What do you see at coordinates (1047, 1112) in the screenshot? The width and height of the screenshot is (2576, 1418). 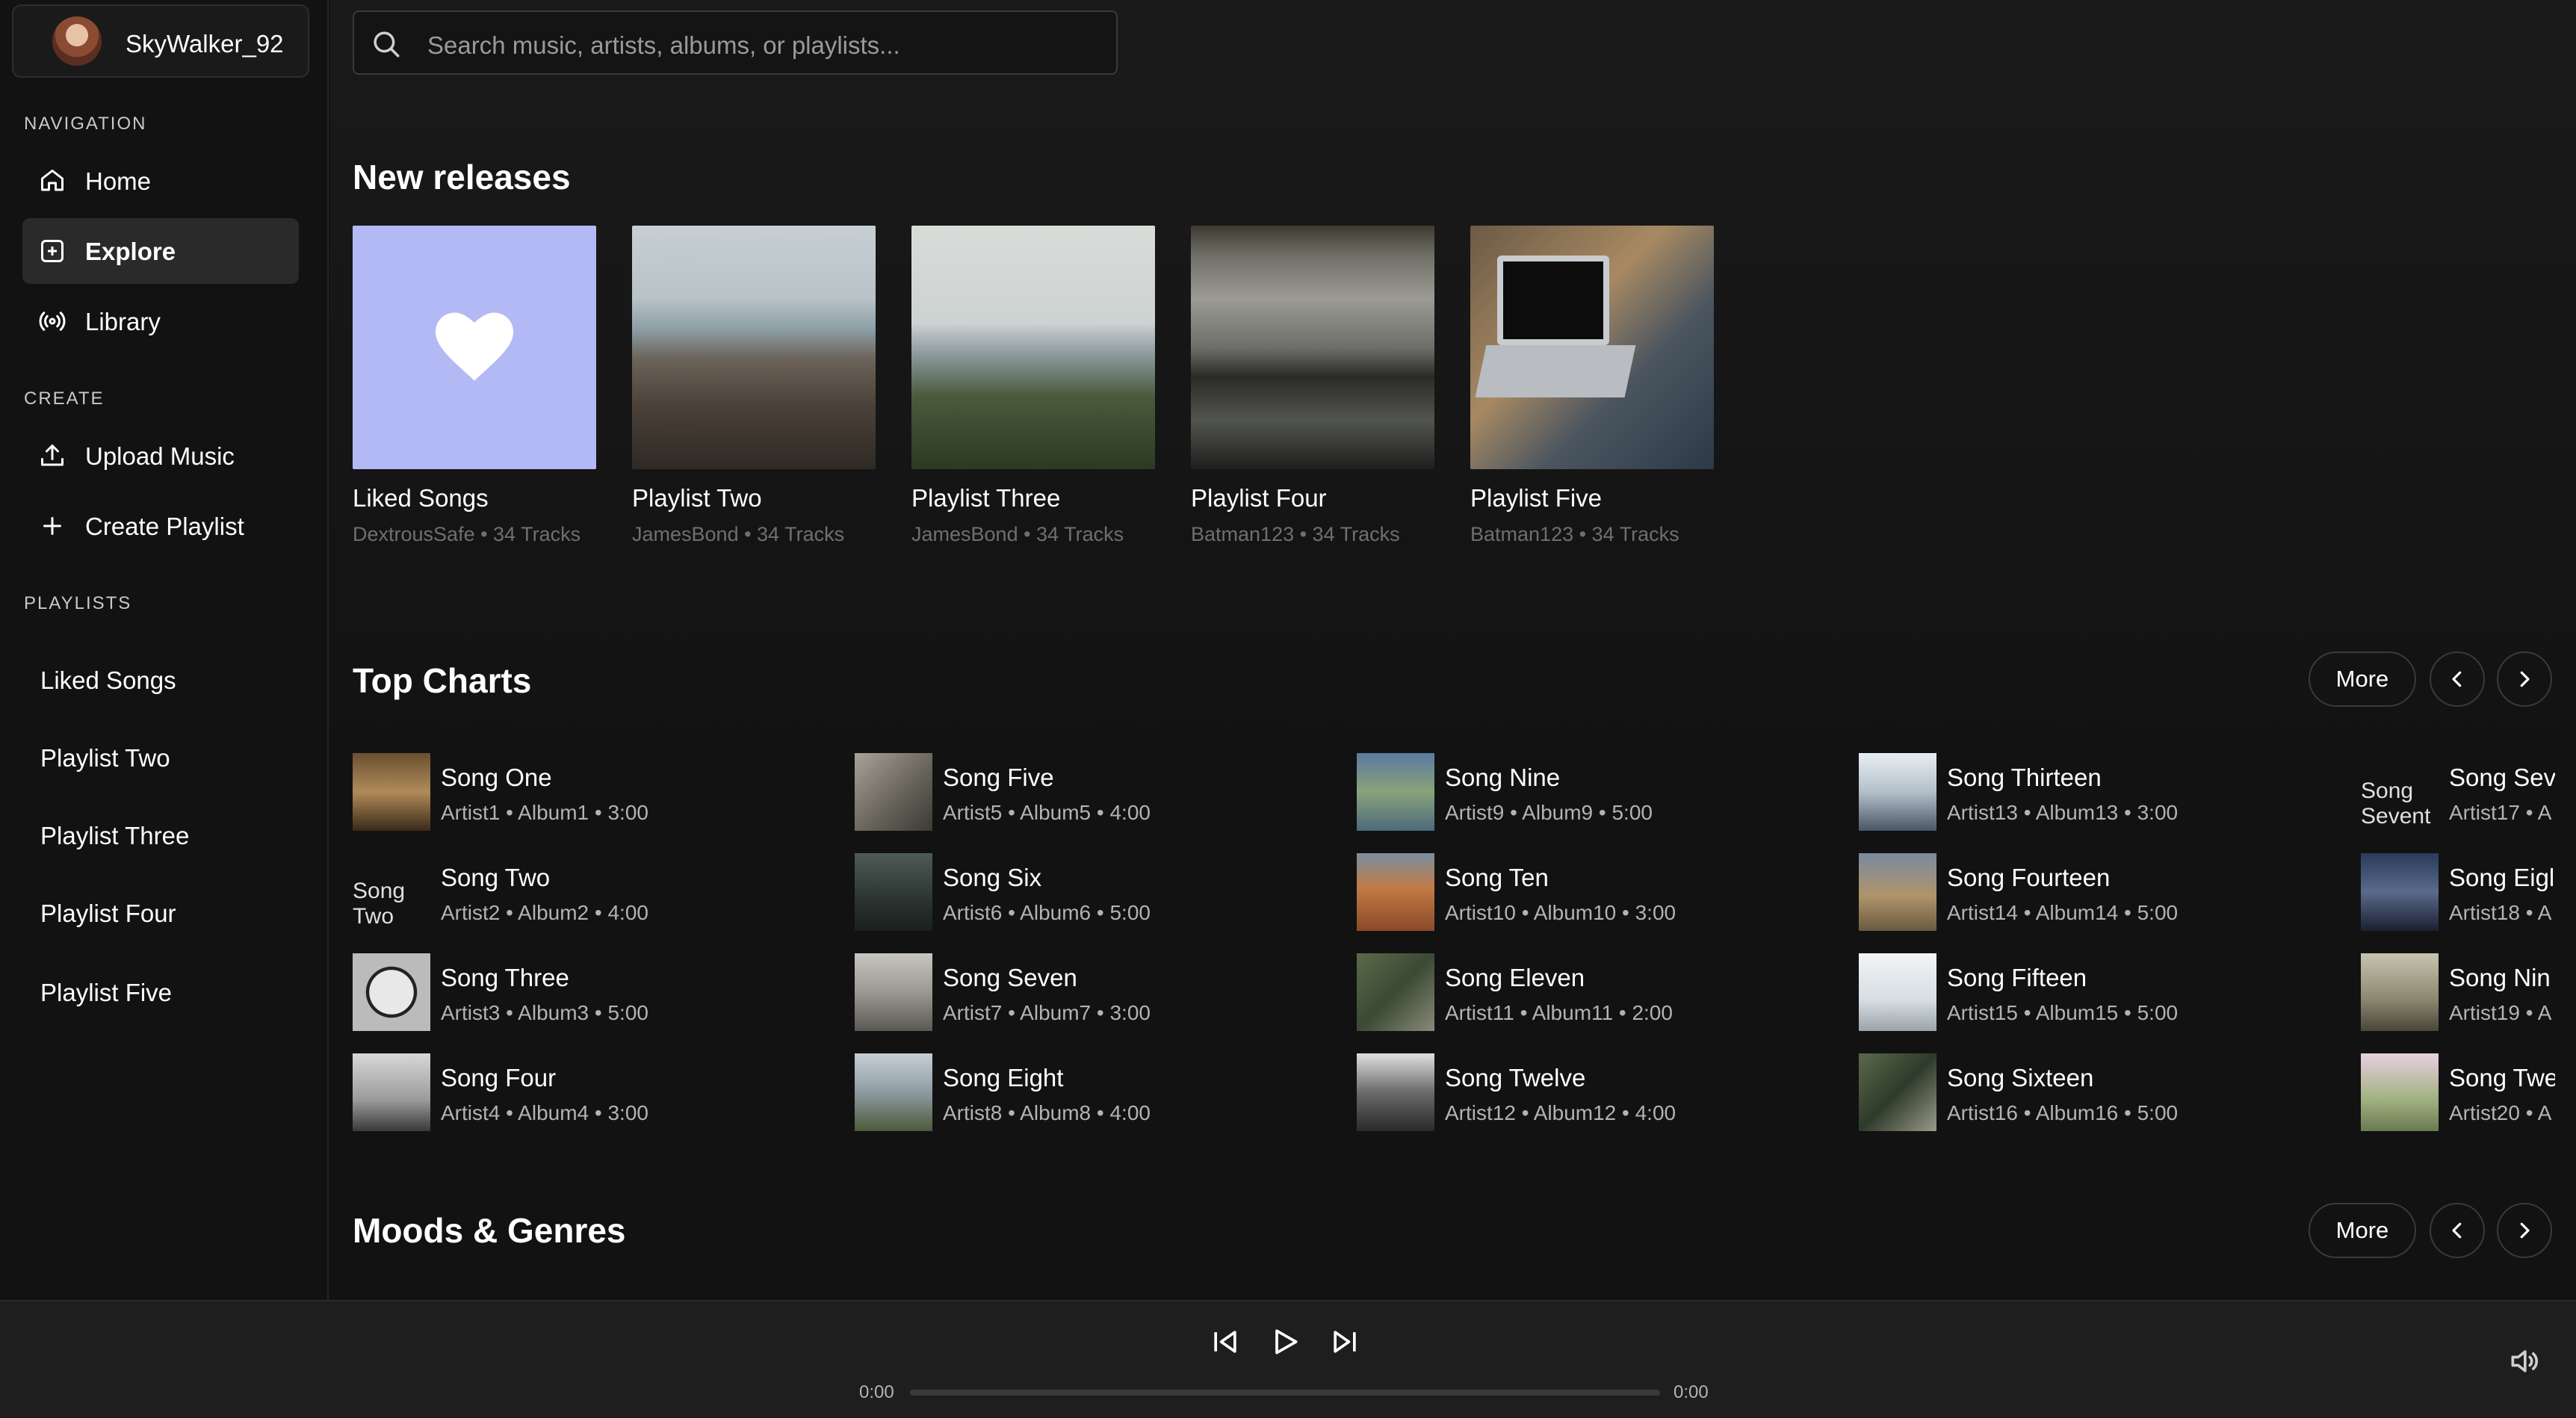 I see `song-meta: Artist8 • Album8 • 4:00` at bounding box center [1047, 1112].